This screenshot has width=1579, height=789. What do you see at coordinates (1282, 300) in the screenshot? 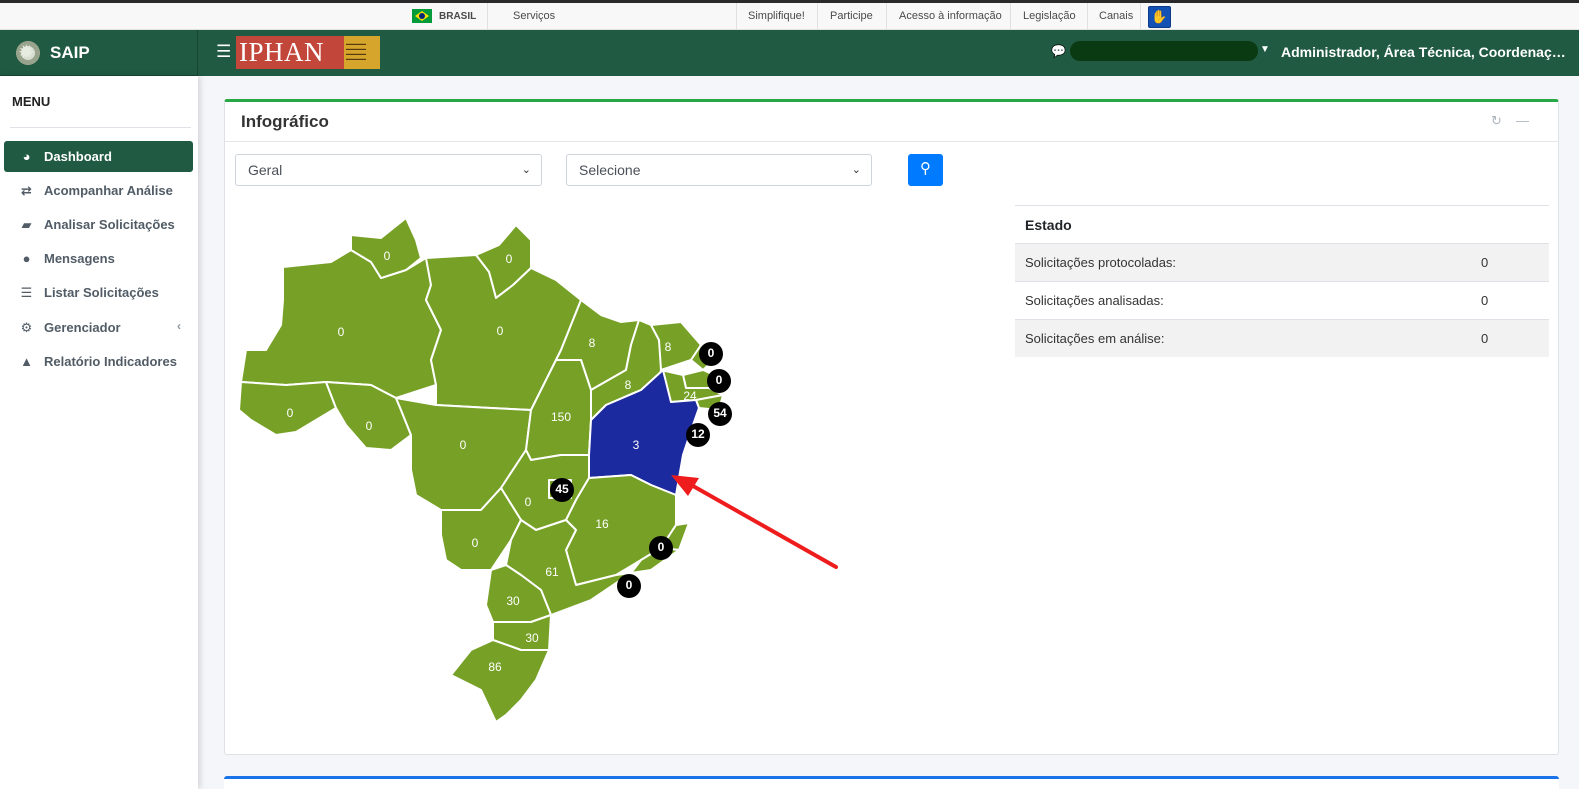
I see `table-row: Solicitações analisadas: 0` at bounding box center [1282, 300].